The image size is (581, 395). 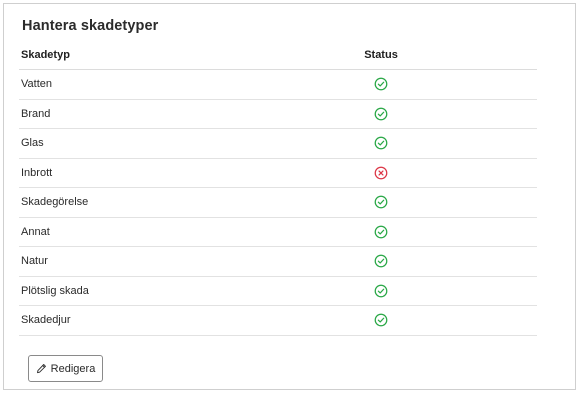 I want to click on table-row: Inbrott, so click(x=278, y=173).